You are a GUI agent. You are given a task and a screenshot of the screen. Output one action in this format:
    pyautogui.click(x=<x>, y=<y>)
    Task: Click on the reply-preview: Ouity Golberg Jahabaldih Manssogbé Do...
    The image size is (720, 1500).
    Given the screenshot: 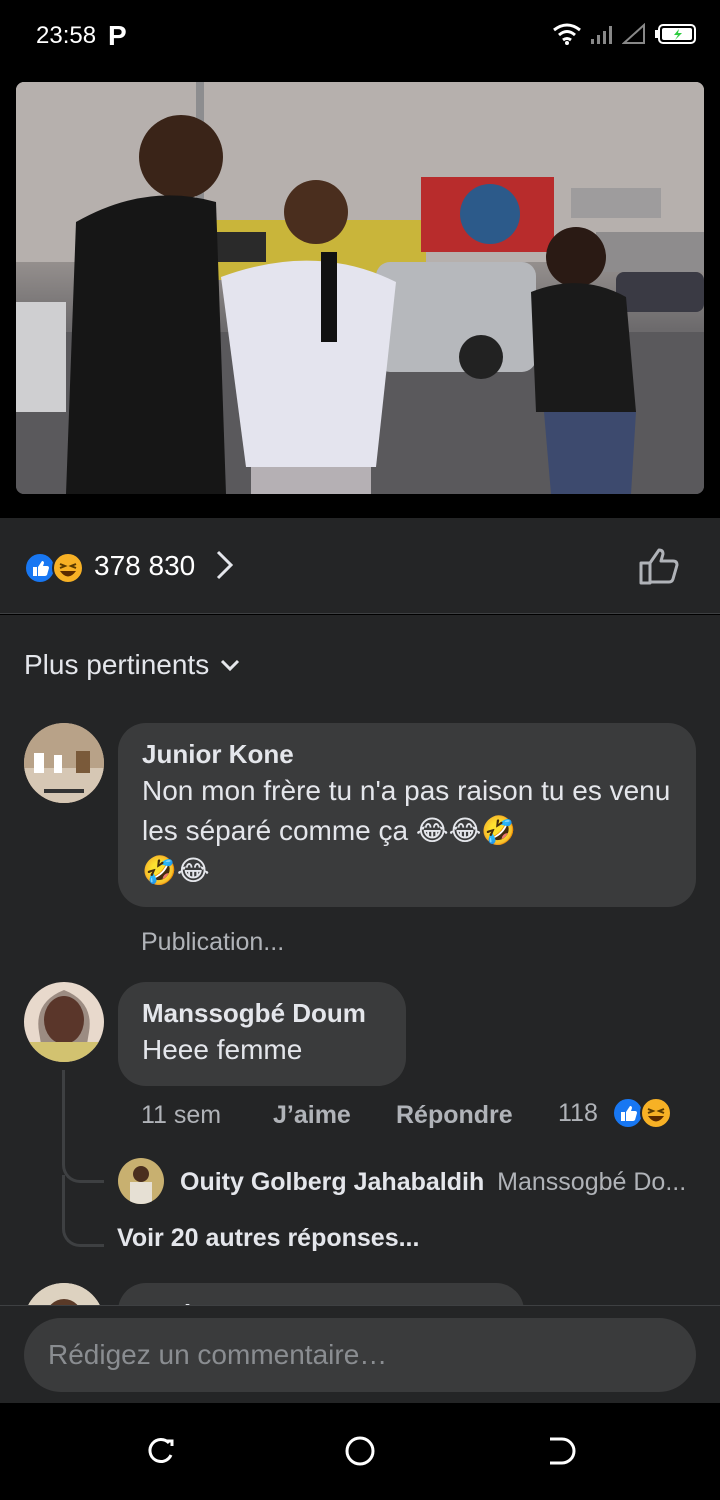 What is the action you would take?
    pyautogui.click(x=440, y=1182)
    